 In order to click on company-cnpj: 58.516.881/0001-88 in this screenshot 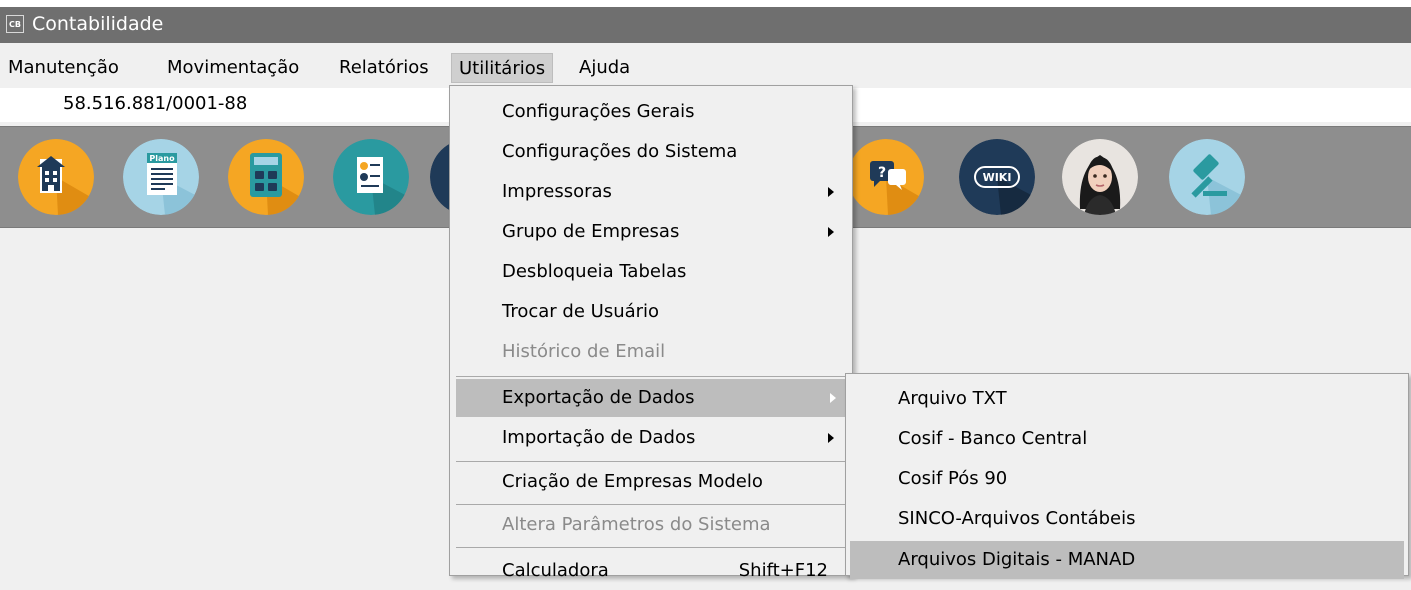, I will do `click(155, 103)`.